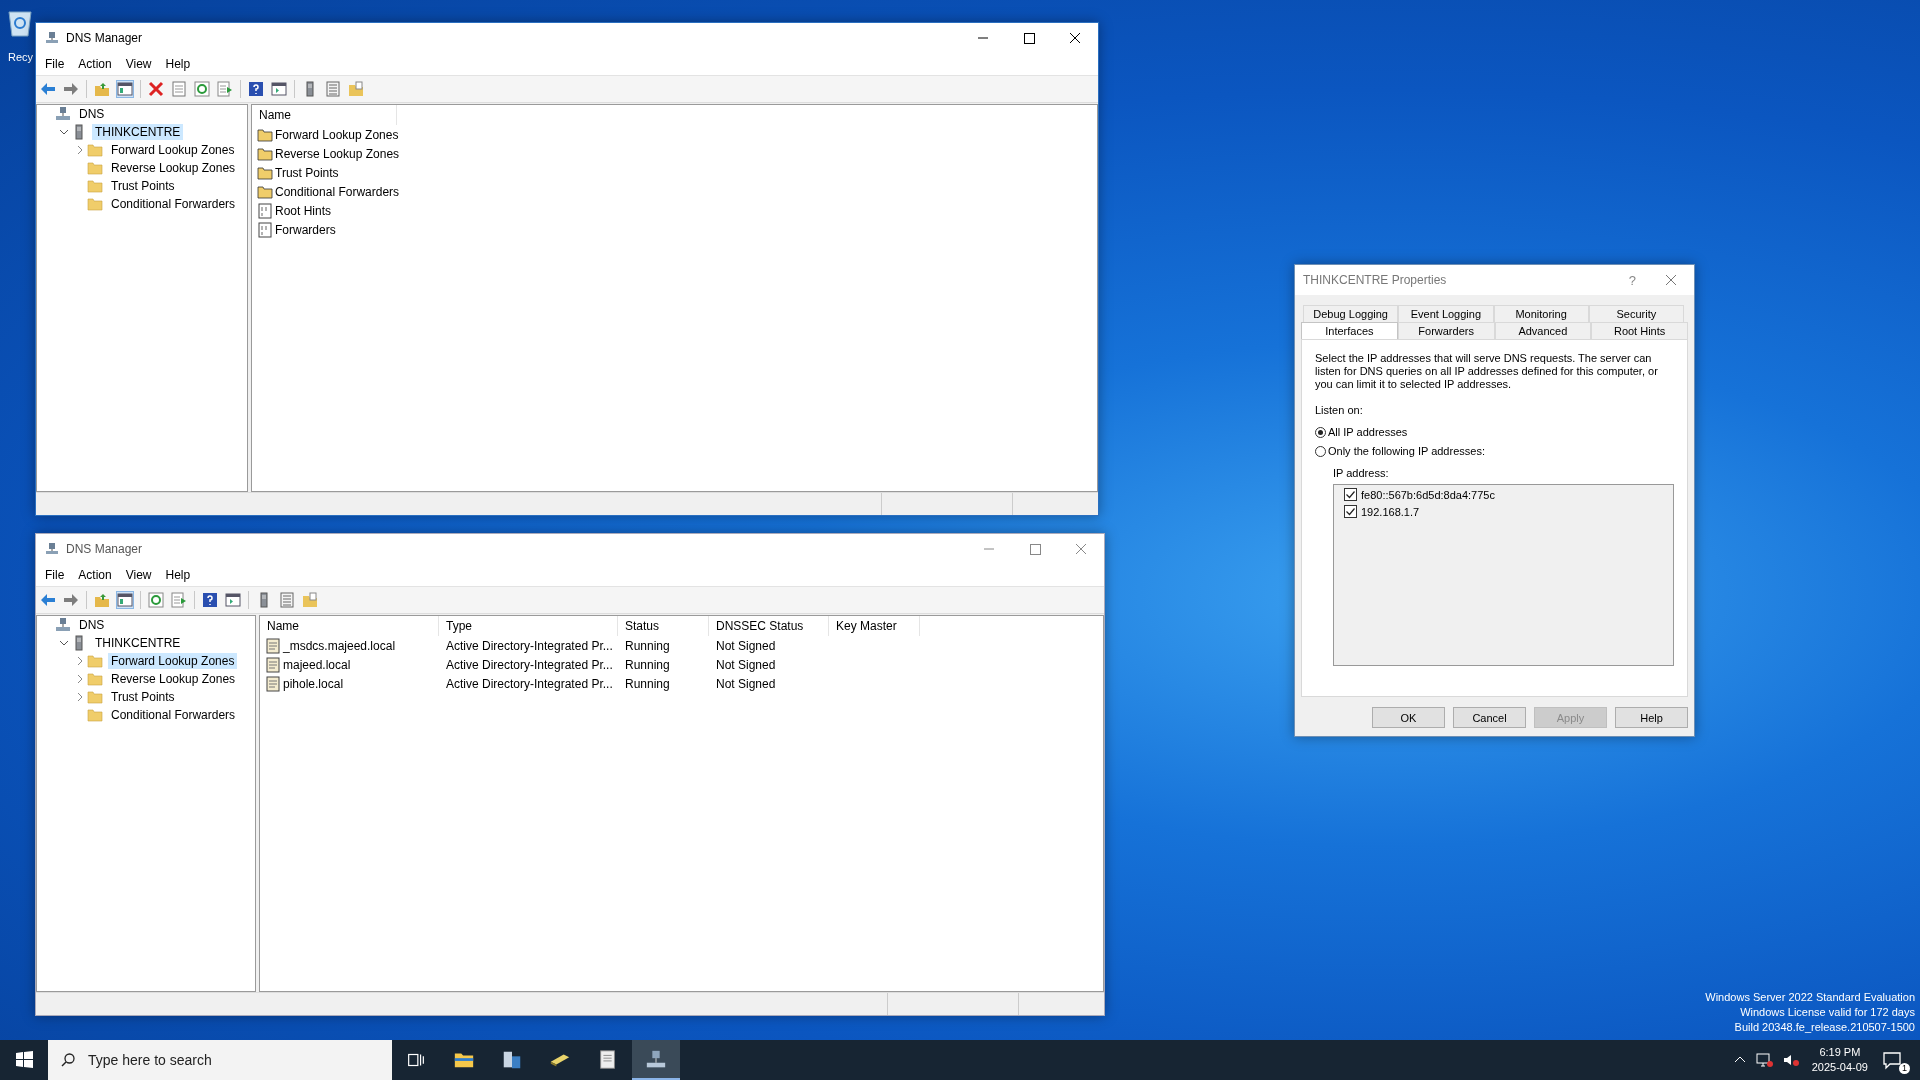 This screenshot has width=1920, height=1080. I want to click on notification-icon, so click(1892, 1060).